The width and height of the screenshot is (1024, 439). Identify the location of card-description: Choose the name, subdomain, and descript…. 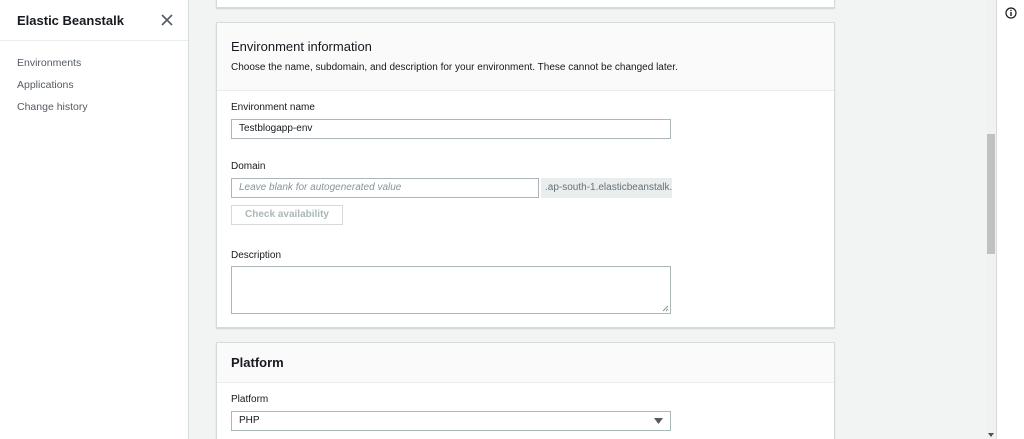
(454, 67).